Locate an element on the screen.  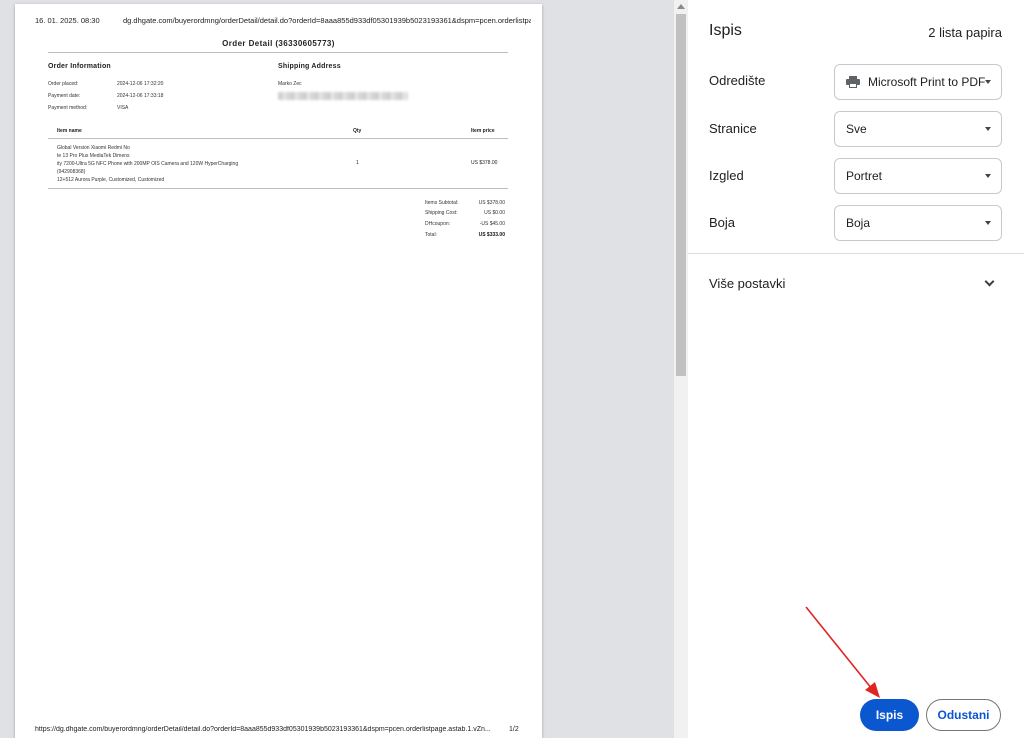
item-name-line: (942908368) is located at coordinates (71, 172).